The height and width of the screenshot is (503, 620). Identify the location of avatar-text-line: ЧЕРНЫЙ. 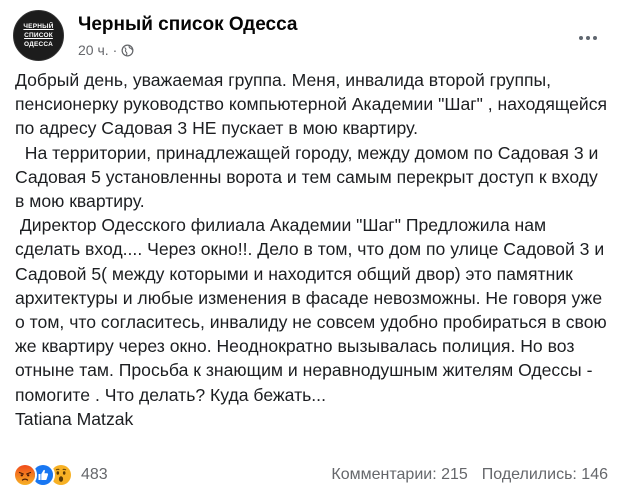
(38, 26).